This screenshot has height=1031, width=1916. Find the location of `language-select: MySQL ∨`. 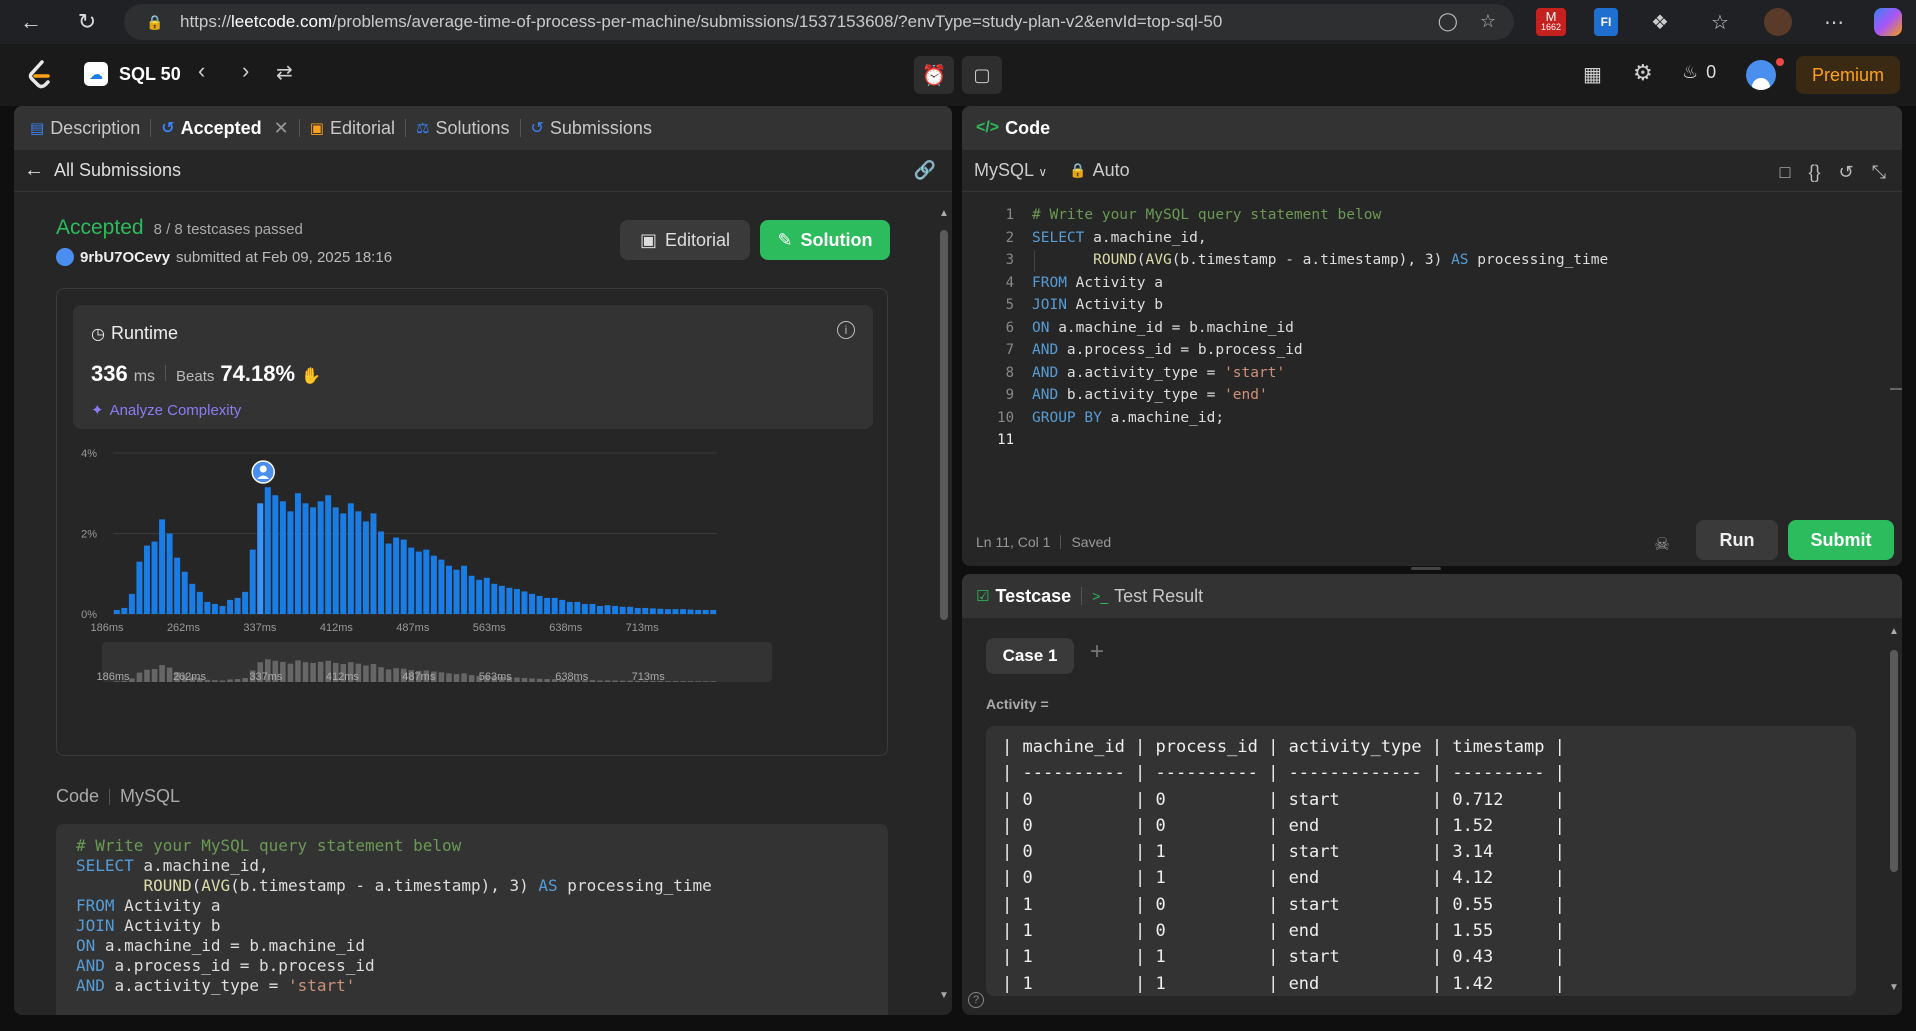

language-select: MySQL ∨ is located at coordinates (1010, 170).